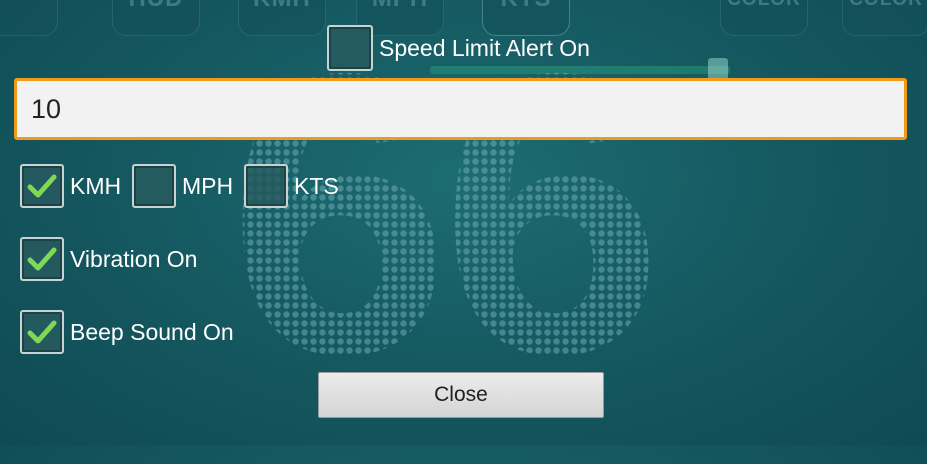 The height and width of the screenshot is (464, 927). Describe the element at coordinates (350, 48) in the screenshot. I see `speed-limit-alert-checkbox` at that location.